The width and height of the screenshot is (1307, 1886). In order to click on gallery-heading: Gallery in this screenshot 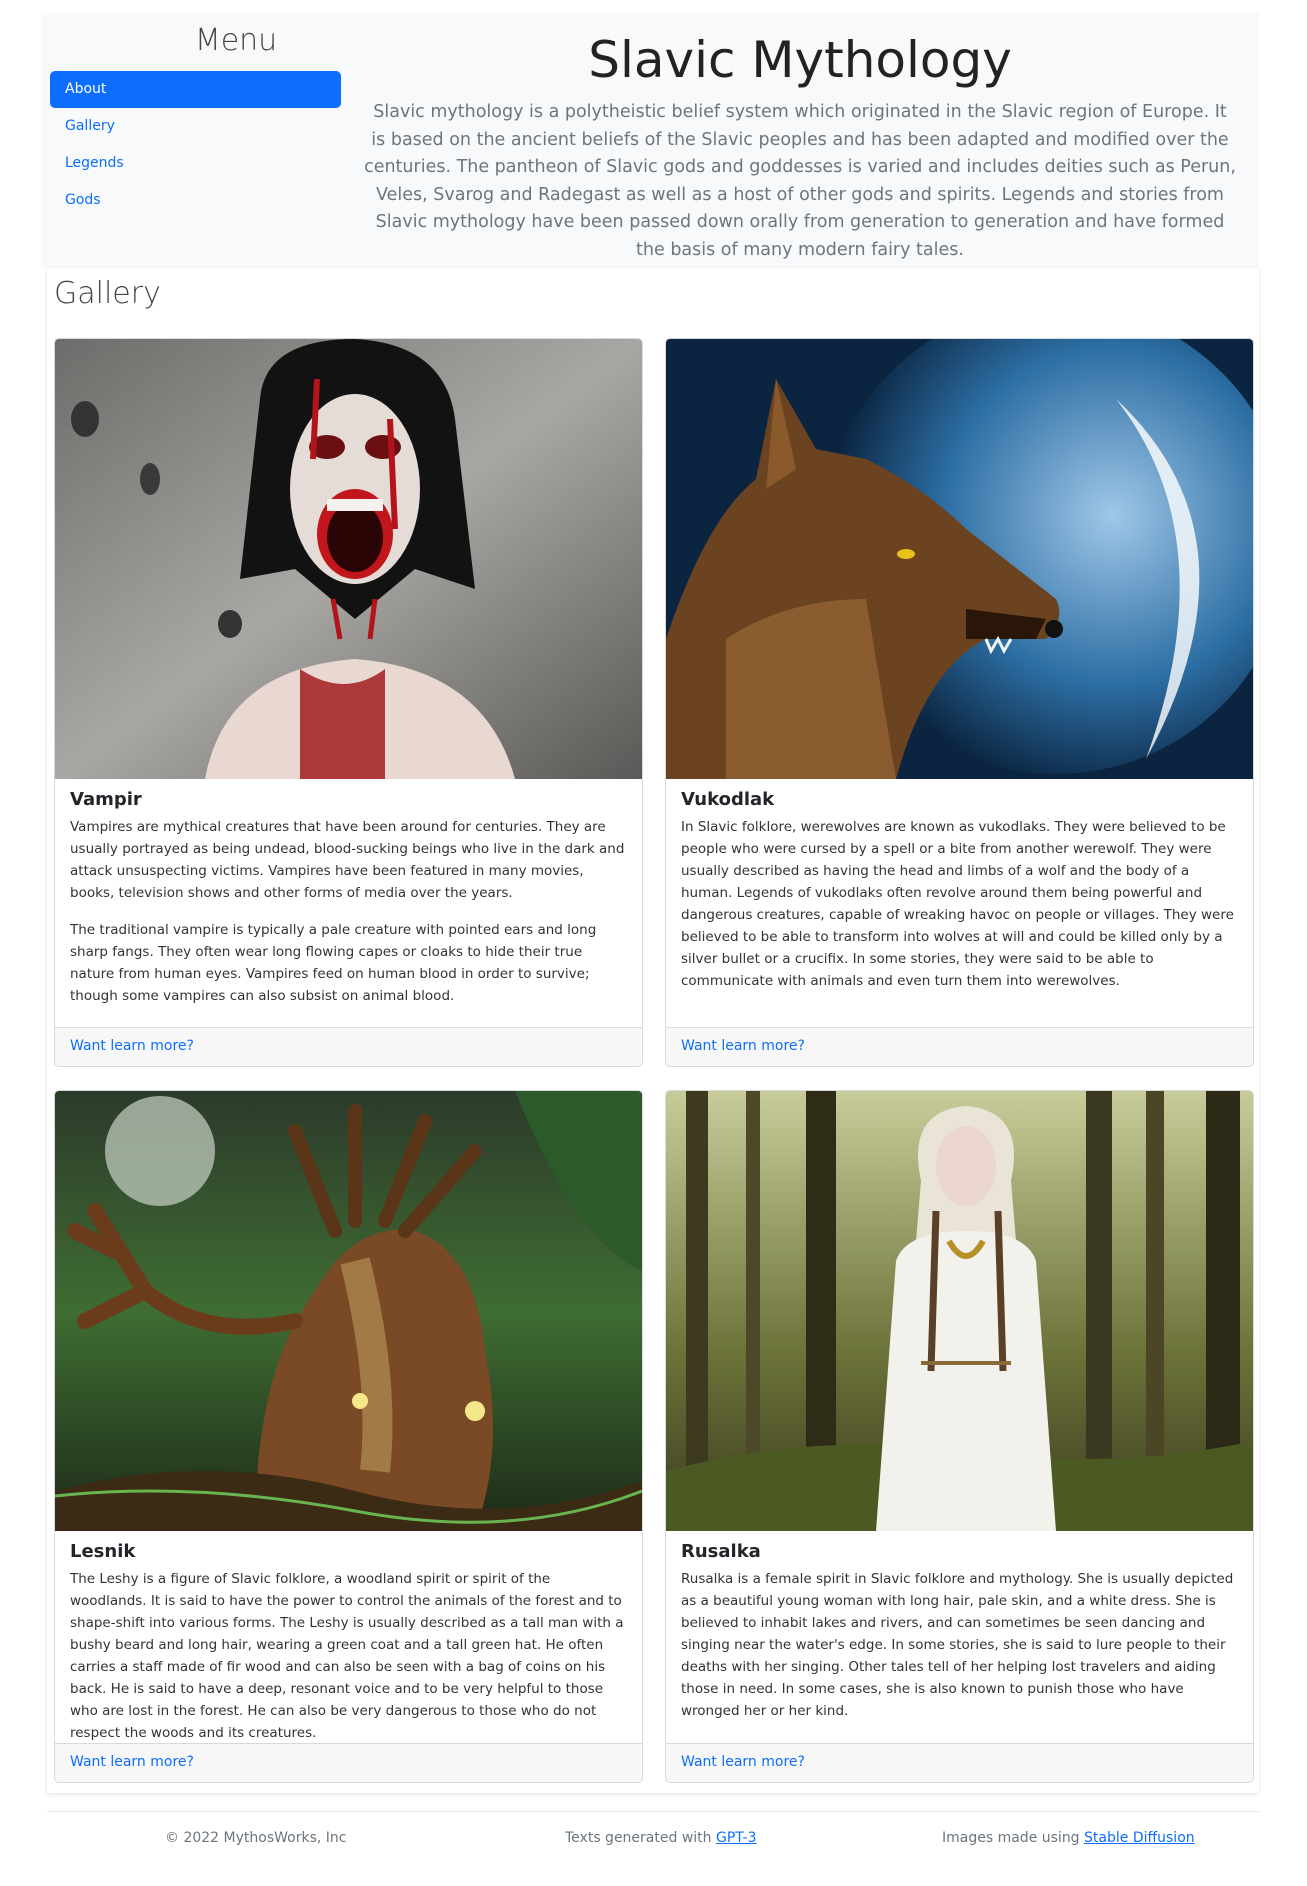, I will do `click(107, 293)`.